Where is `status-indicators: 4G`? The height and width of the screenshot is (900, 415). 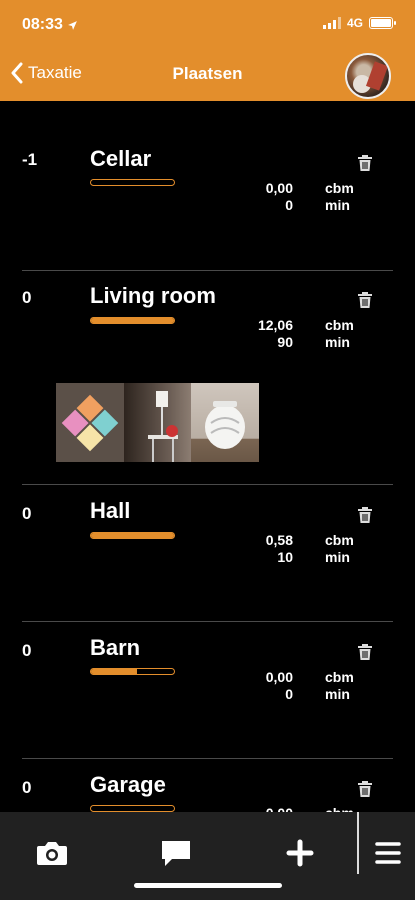
status-indicators: 4G is located at coordinates (359, 23).